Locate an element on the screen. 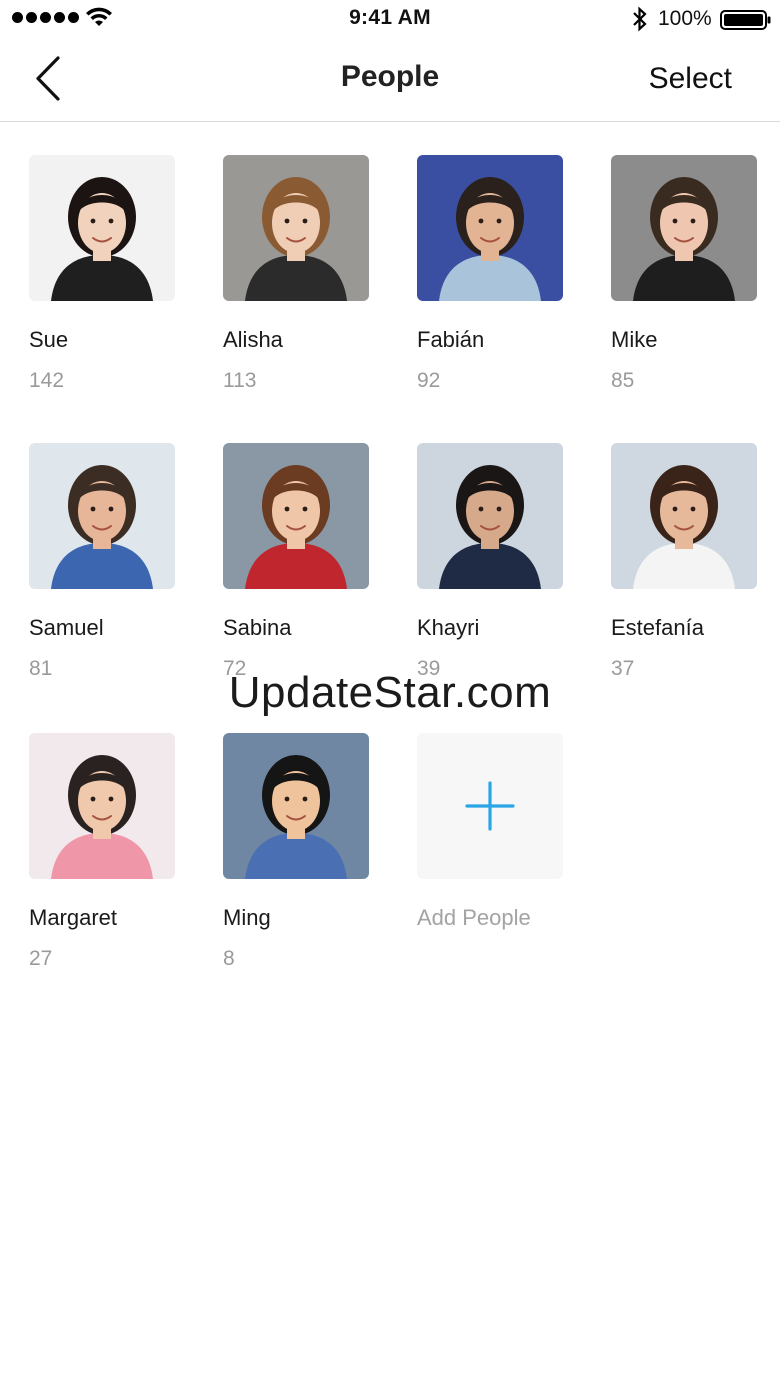 The image size is (780, 1387). person-name: Margaret is located at coordinates (73, 917).